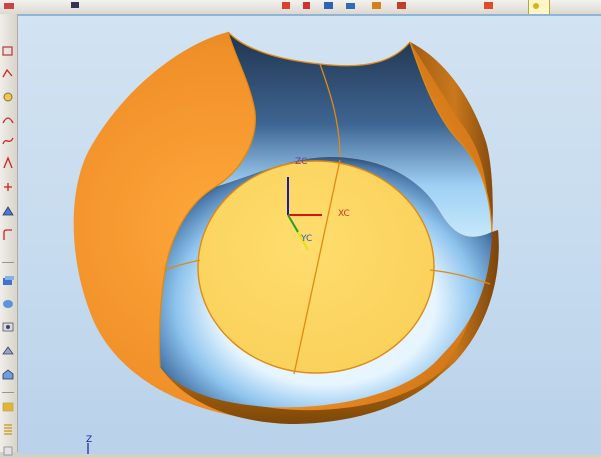 The width and height of the screenshot is (601, 458). I want to click on yc-label: YC, so click(306, 239).